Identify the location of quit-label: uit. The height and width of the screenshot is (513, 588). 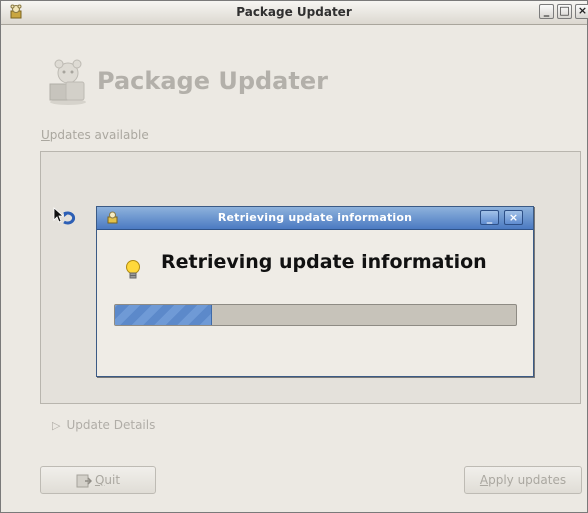
(112, 480).